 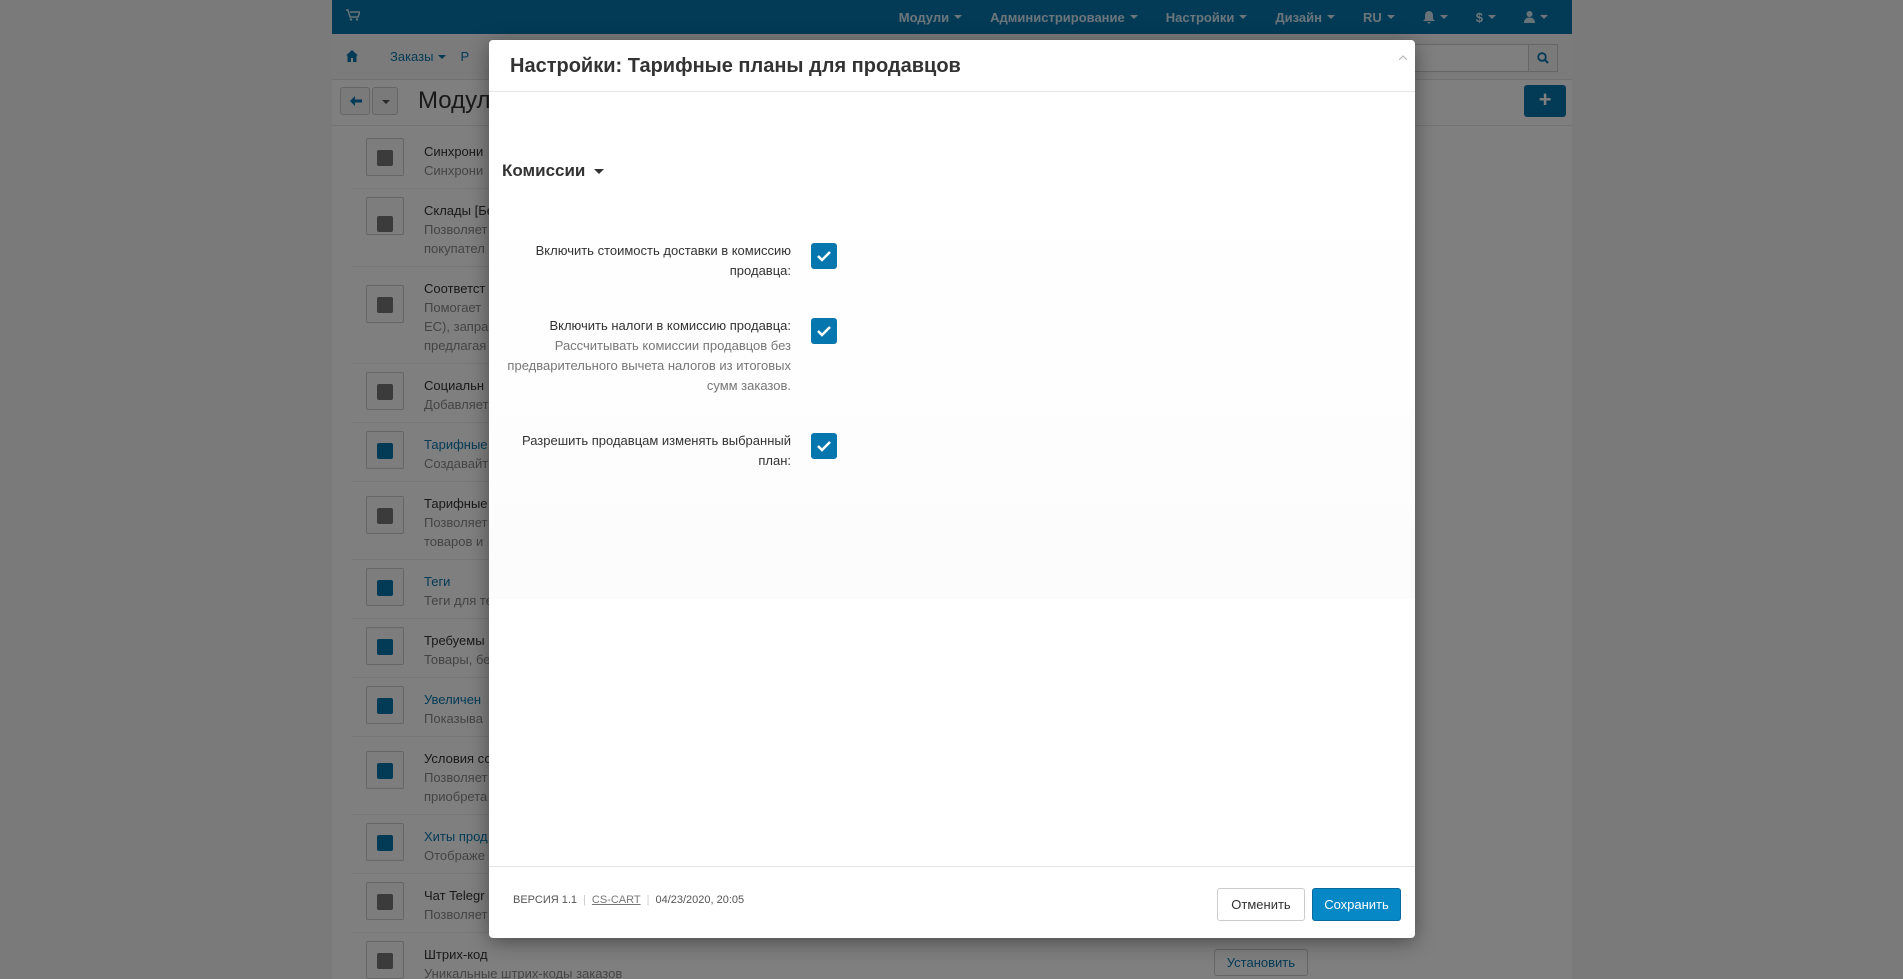 I want to click on allow-plan-change-checkbox, so click(x=824, y=446).